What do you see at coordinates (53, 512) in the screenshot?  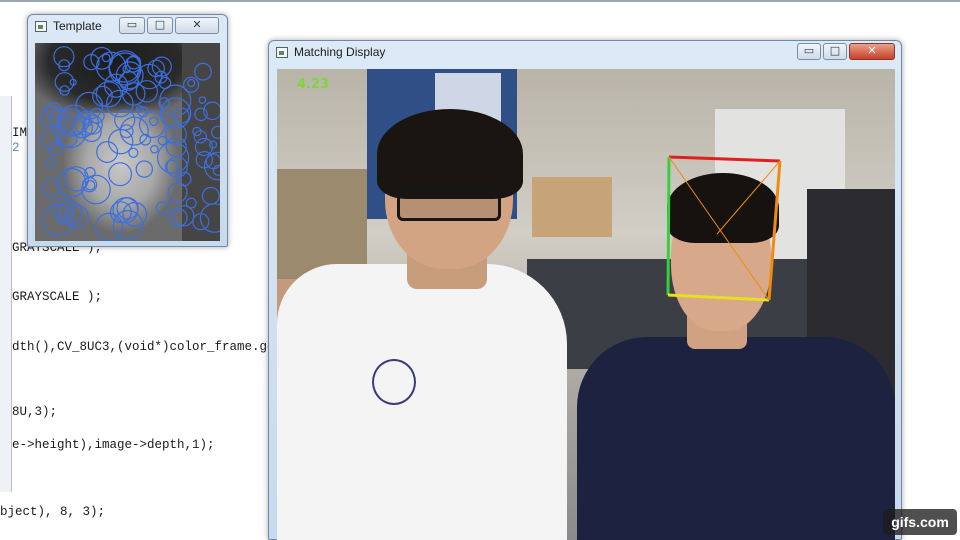 I see `code-line-8: bject), 8, 3);` at bounding box center [53, 512].